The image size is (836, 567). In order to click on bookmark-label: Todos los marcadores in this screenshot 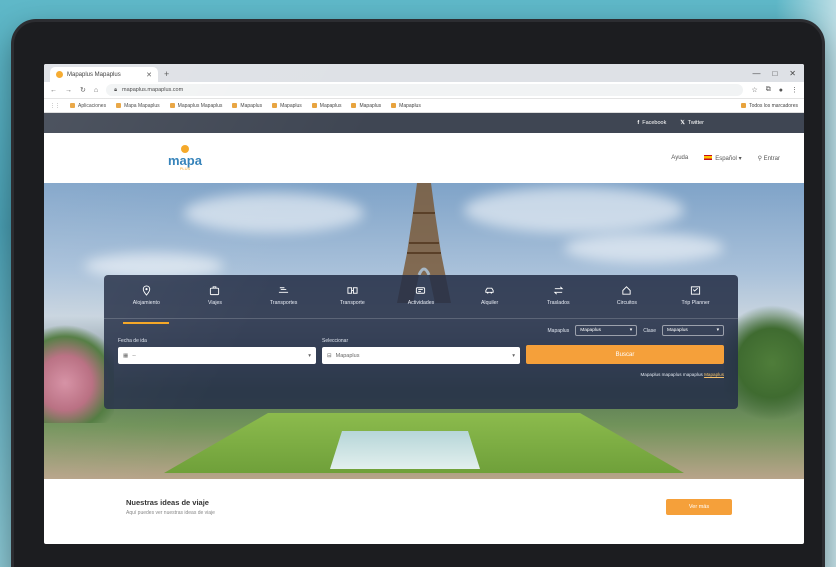, I will do `click(773, 105)`.